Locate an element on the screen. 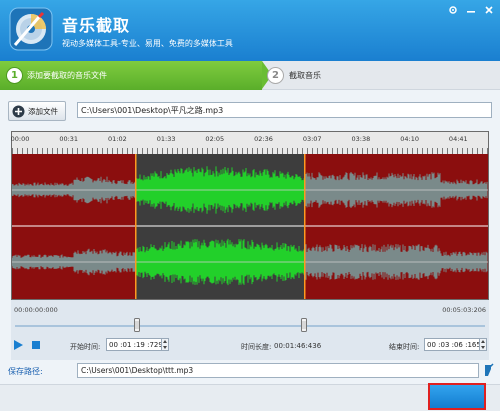 This screenshot has height=411, width=500. range-slider-track is located at coordinates (250, 326).